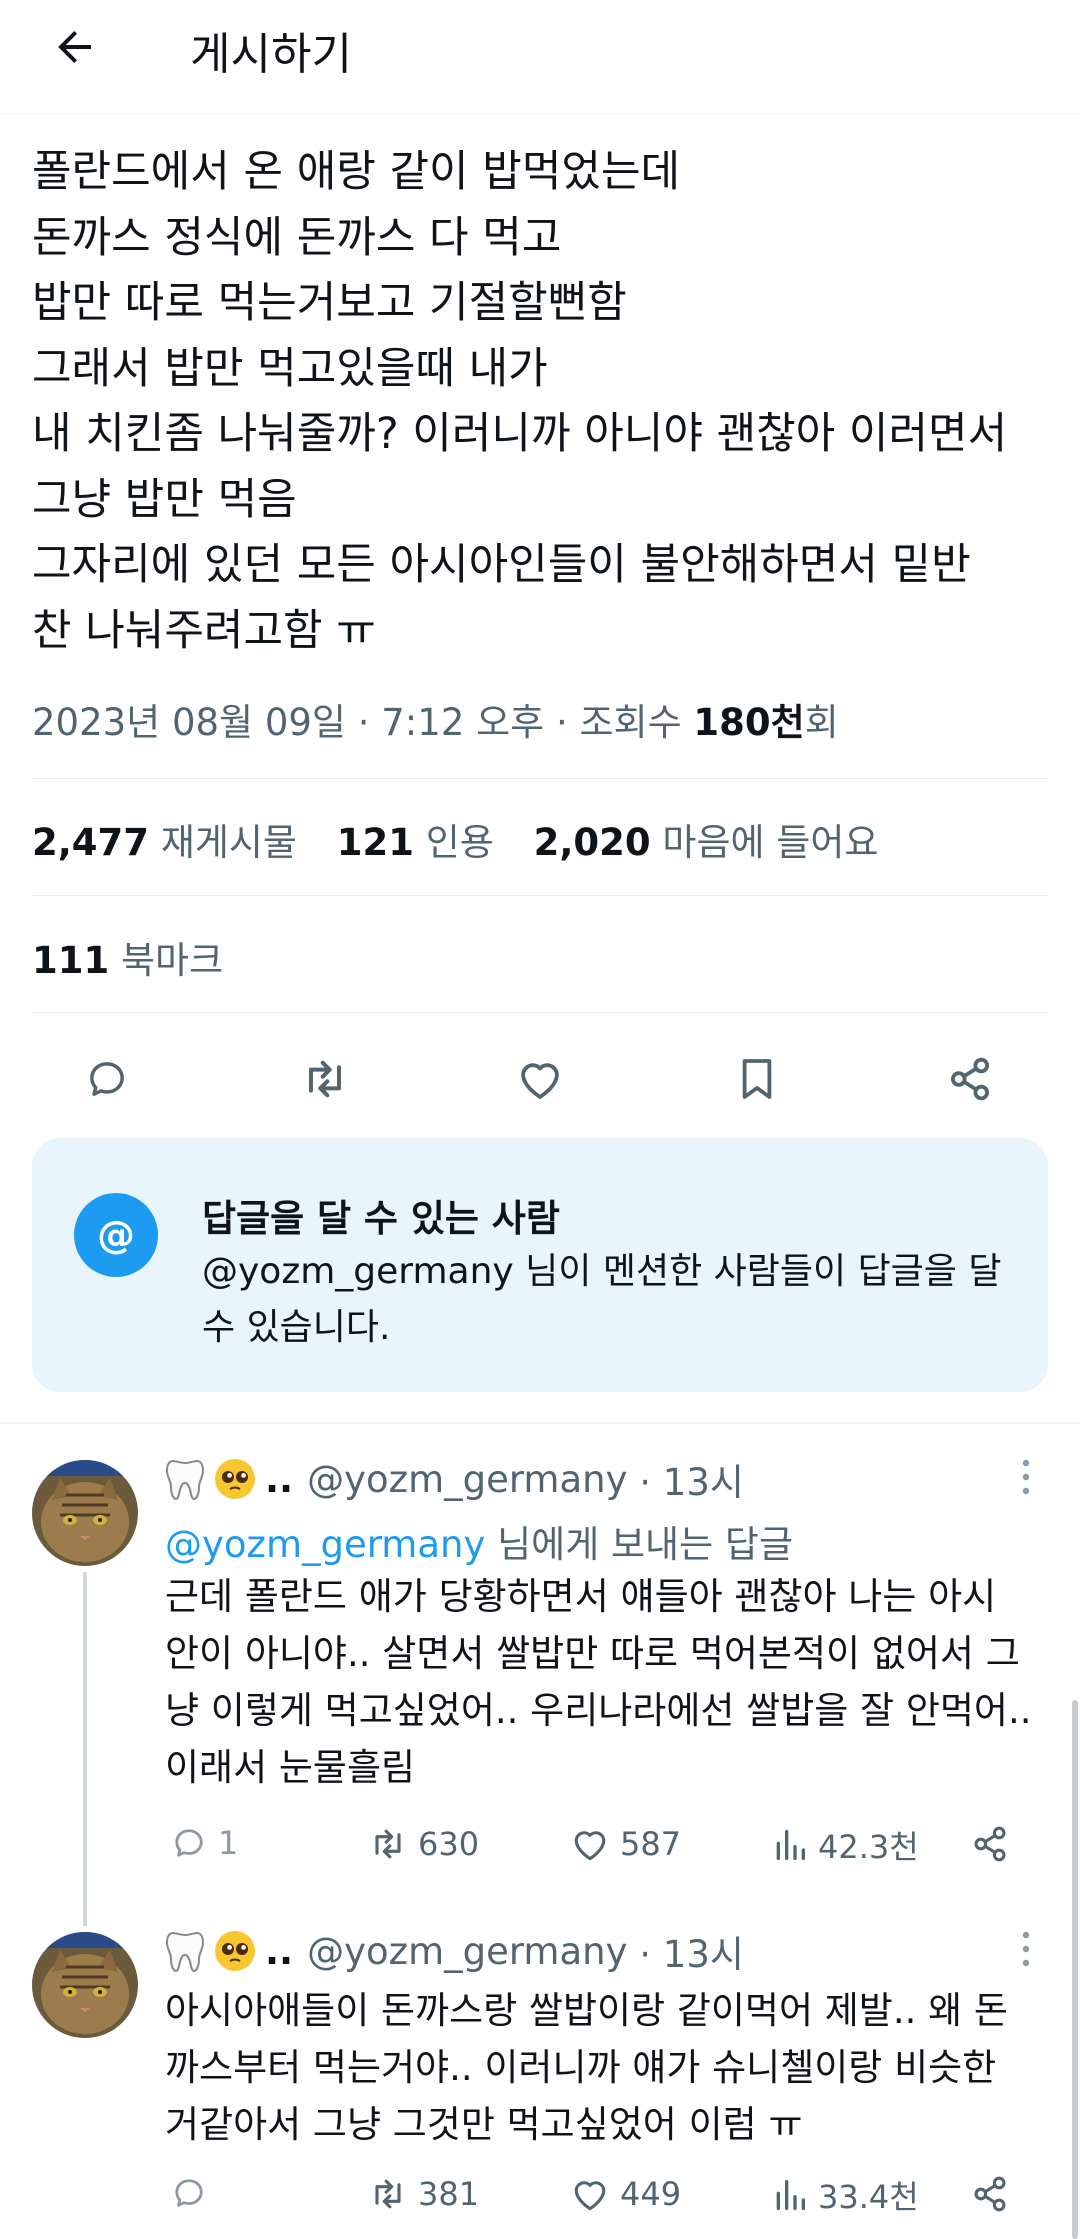 The image size is (1080, 2239). Describe the element at coordinates (868, 1847) in the screenshot. I see `view-count: 42.3천` at that location.